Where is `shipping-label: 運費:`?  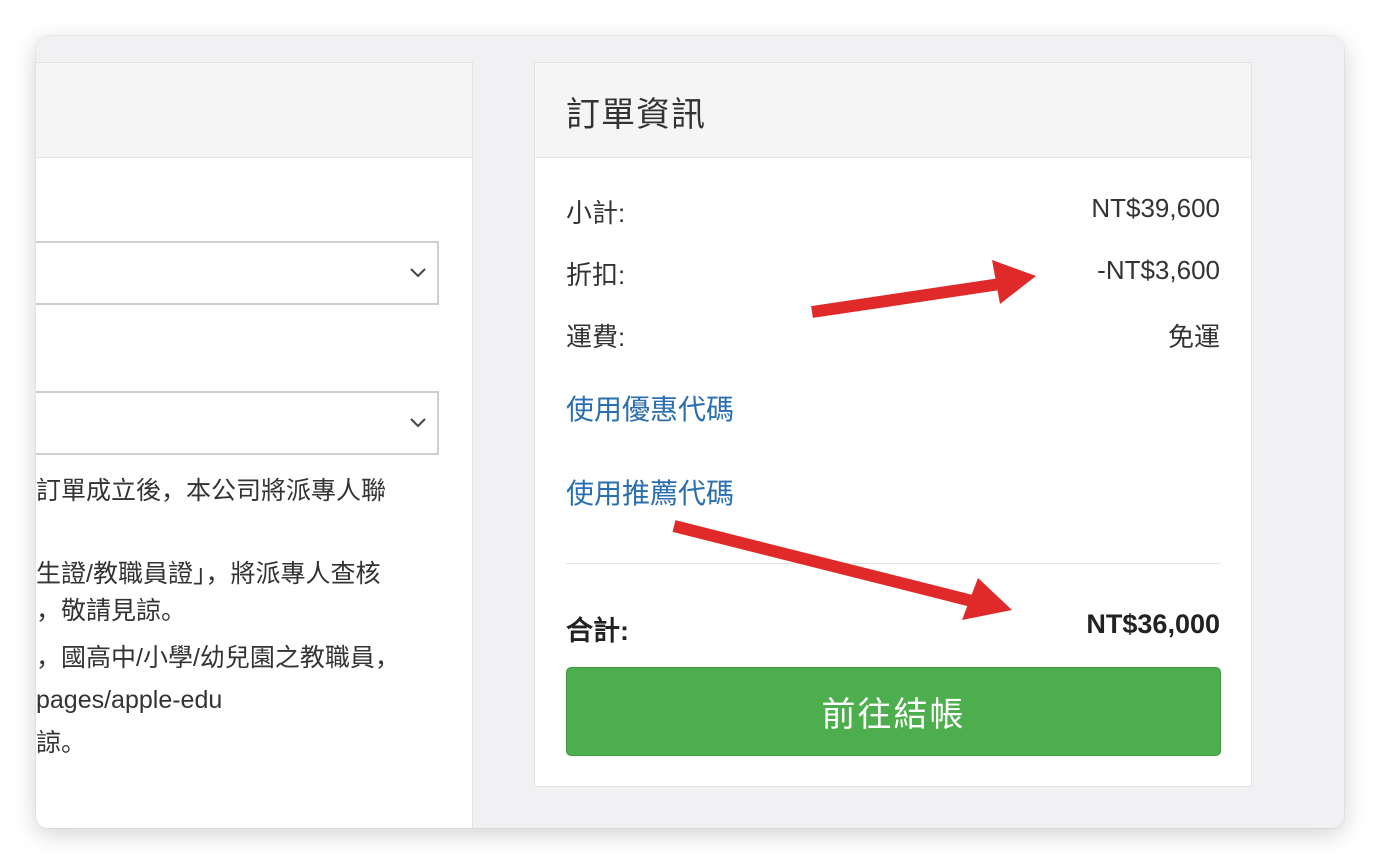 shipping-label: 運費: is located at coordinates (596, 337).